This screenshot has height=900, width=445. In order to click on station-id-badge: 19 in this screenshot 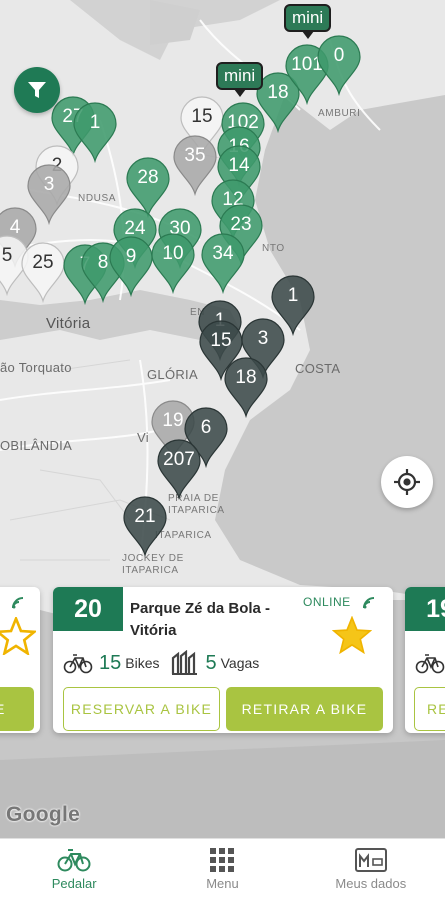, I will do `click(425, 609)`.